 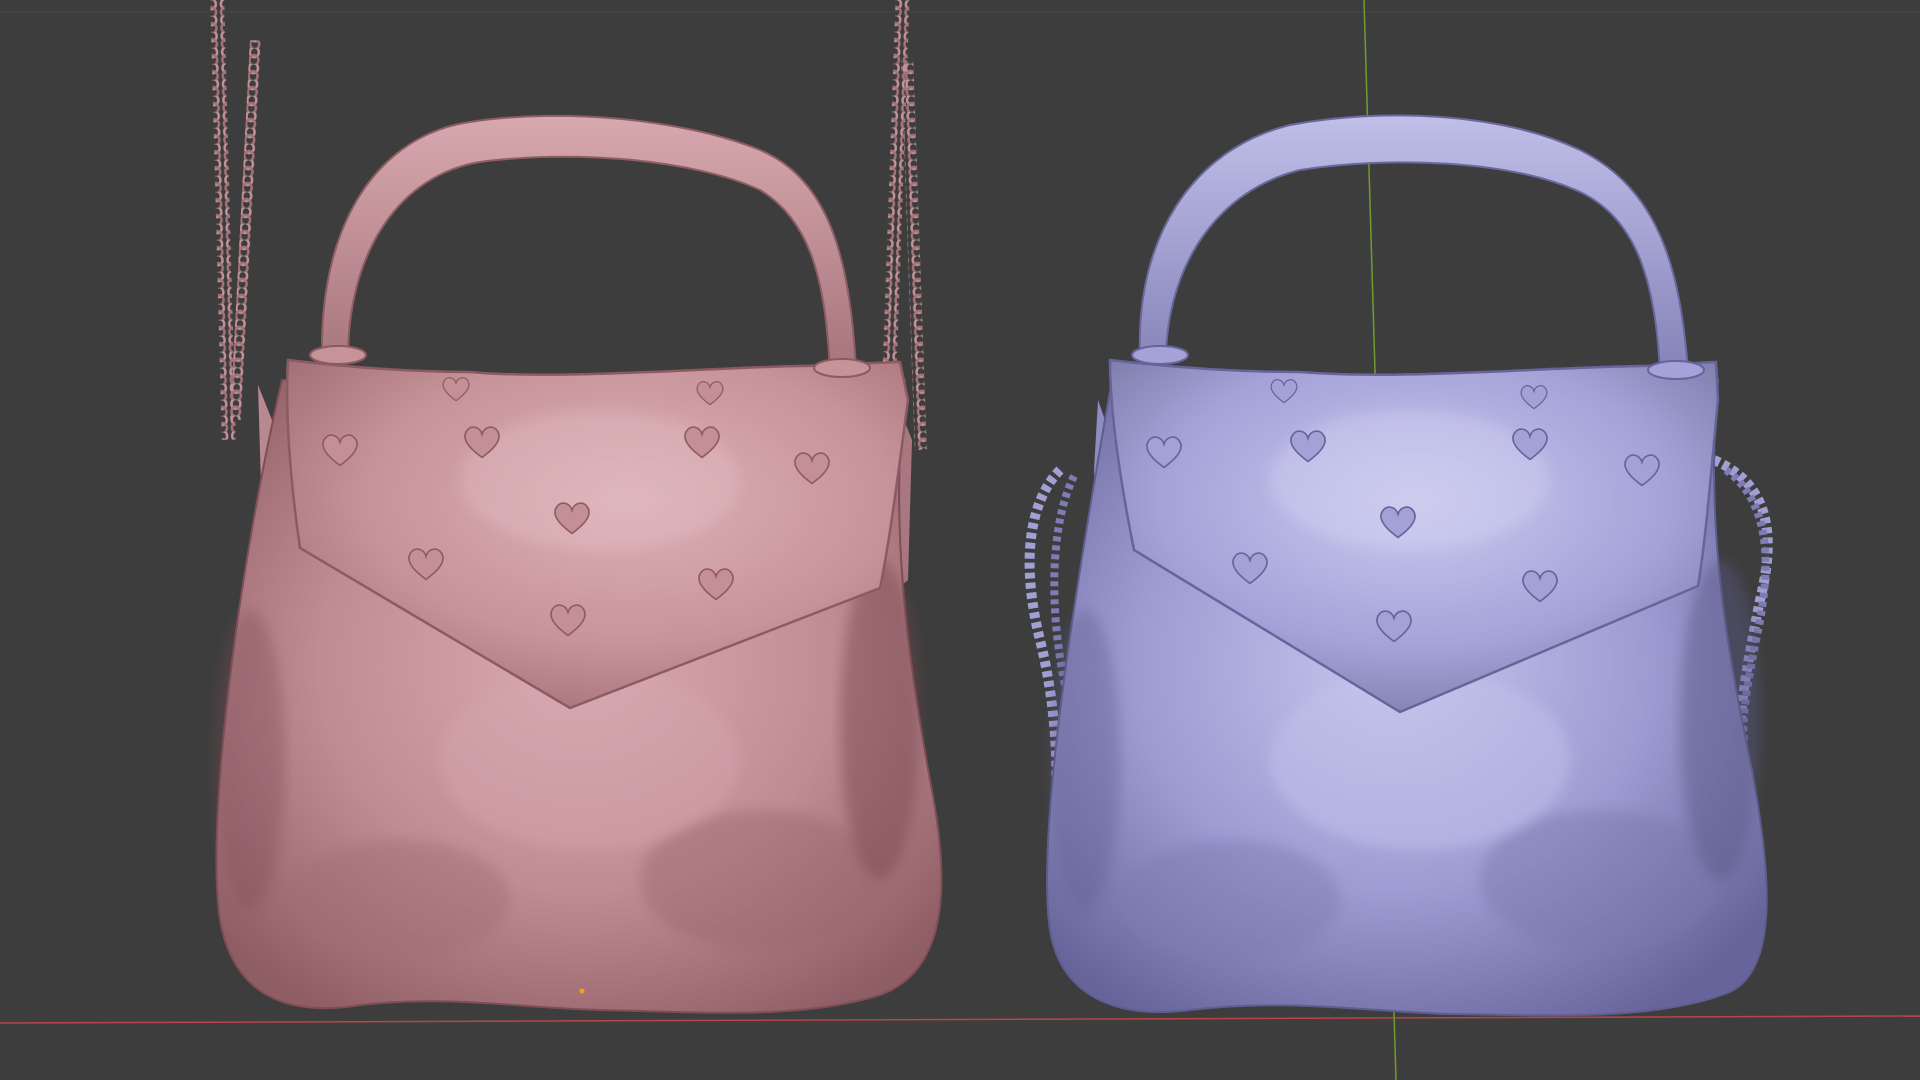 I want to click on handle-lavender, so click(x=1414, y=244).